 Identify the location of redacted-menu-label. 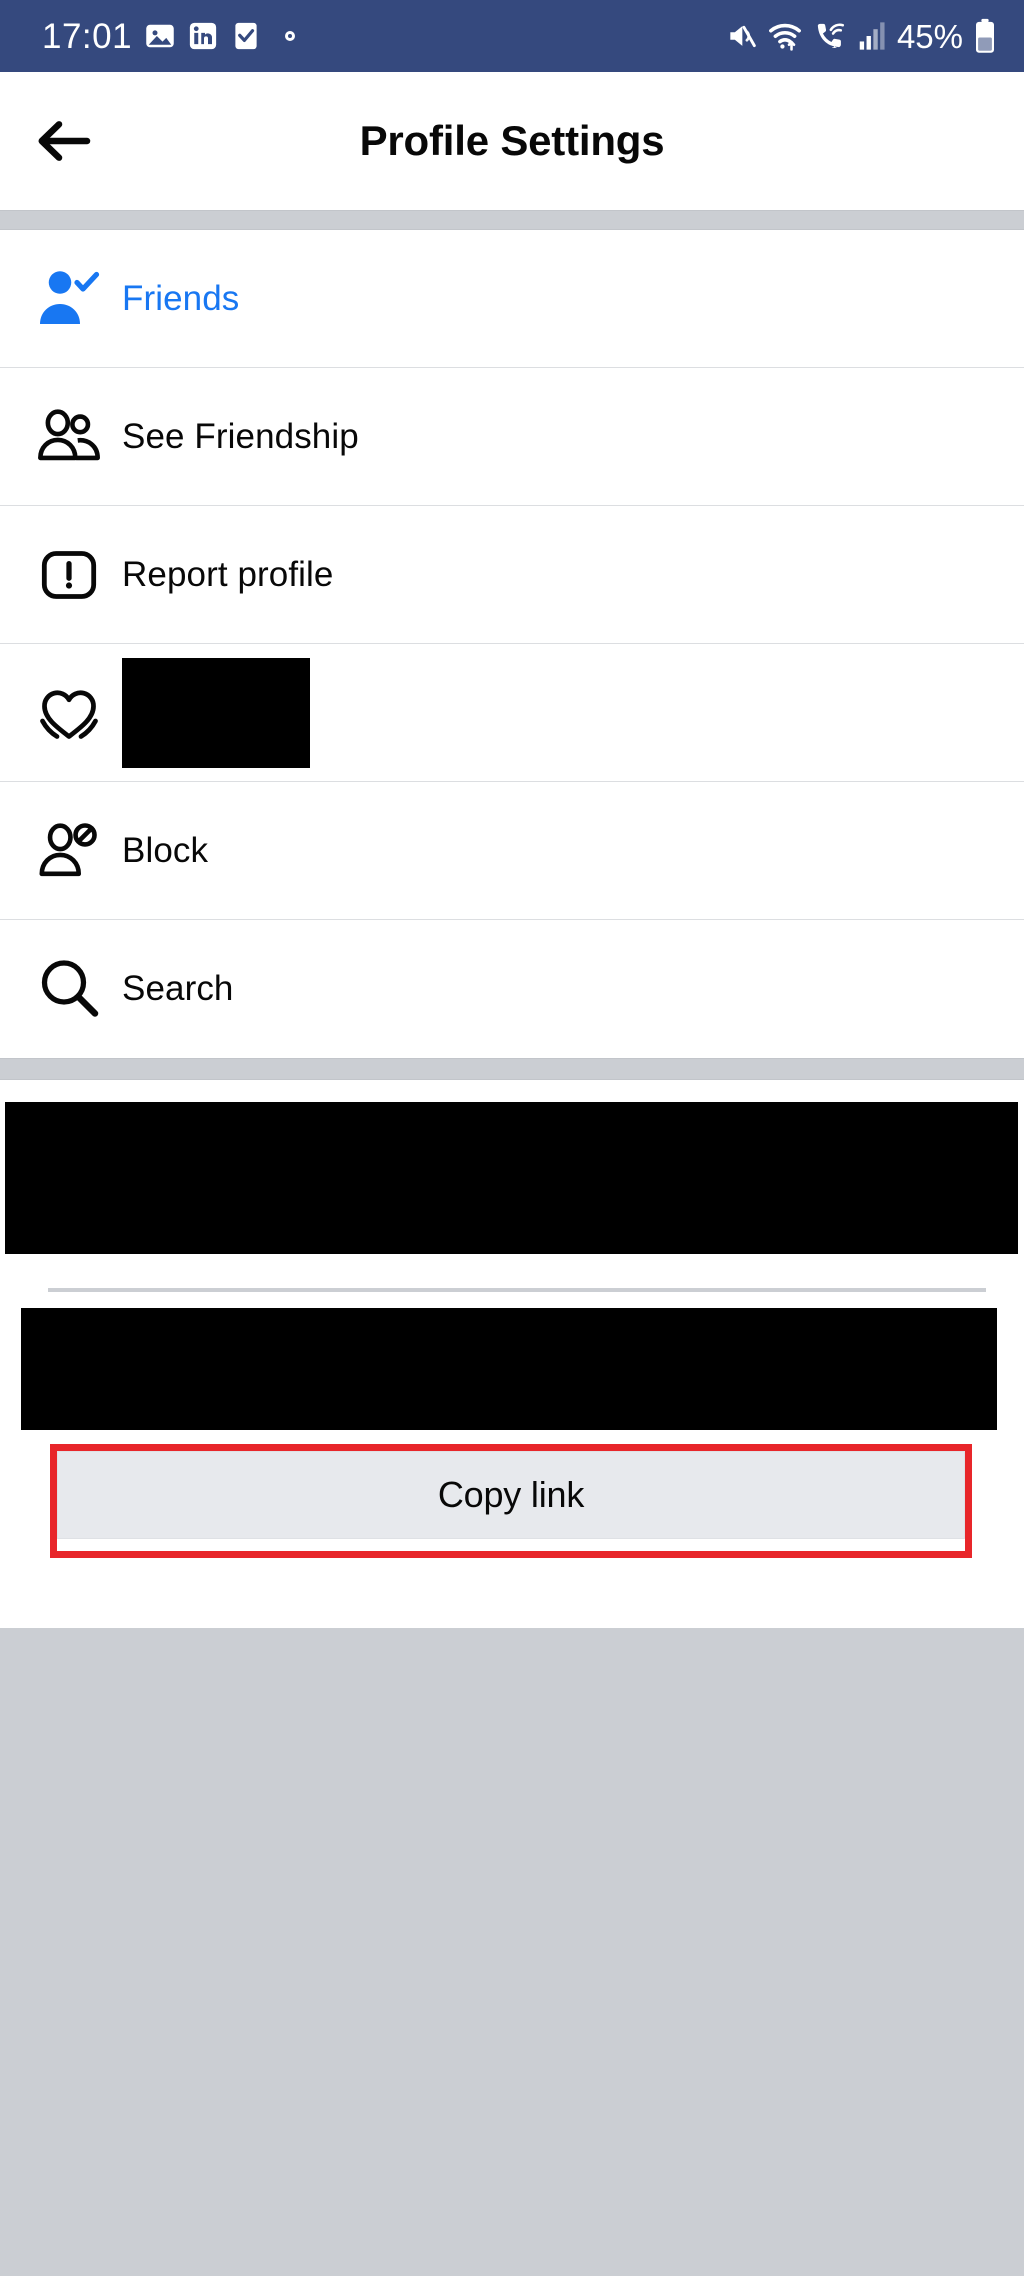
(216, 712).